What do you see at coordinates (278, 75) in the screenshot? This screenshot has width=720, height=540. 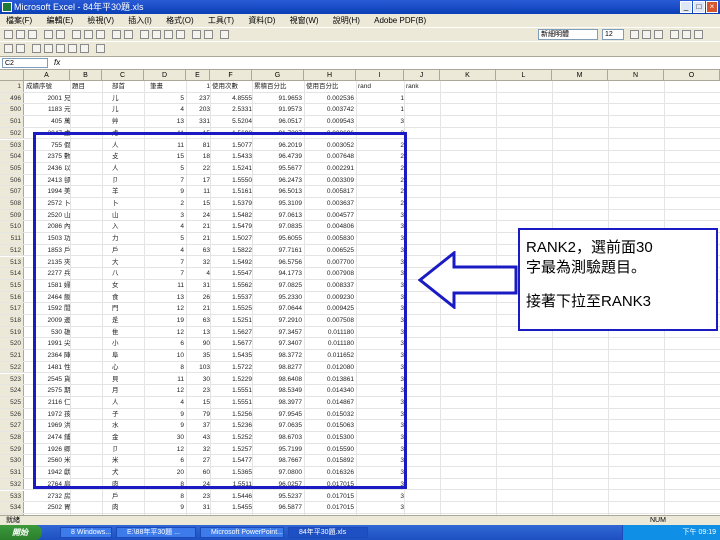 I see `column-header-g: G` at bounding box center [278, 75].